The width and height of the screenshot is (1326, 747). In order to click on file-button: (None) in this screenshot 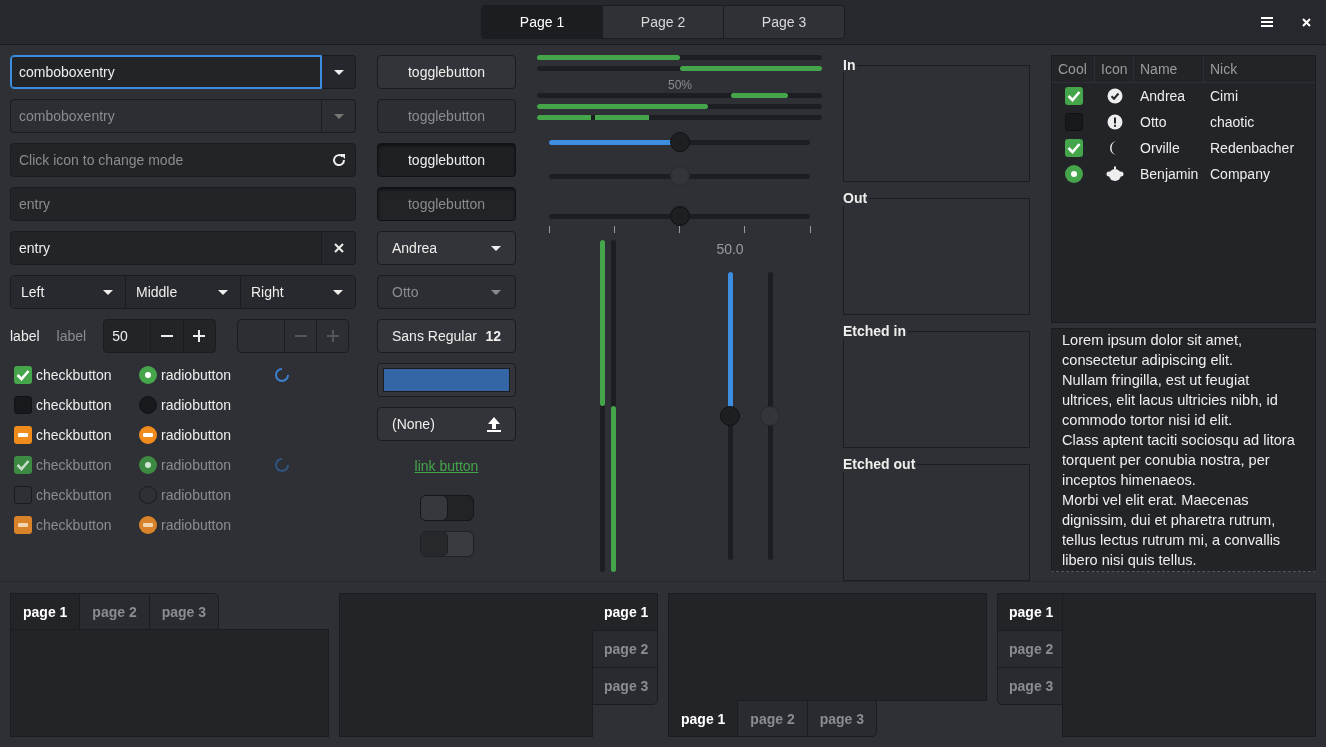, I will do `click(446, 424)`.